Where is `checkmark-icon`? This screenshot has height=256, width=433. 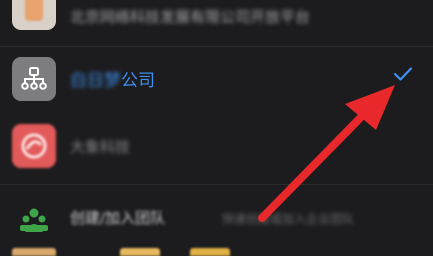
checkmark-icon is located at coordinates (403, 76).